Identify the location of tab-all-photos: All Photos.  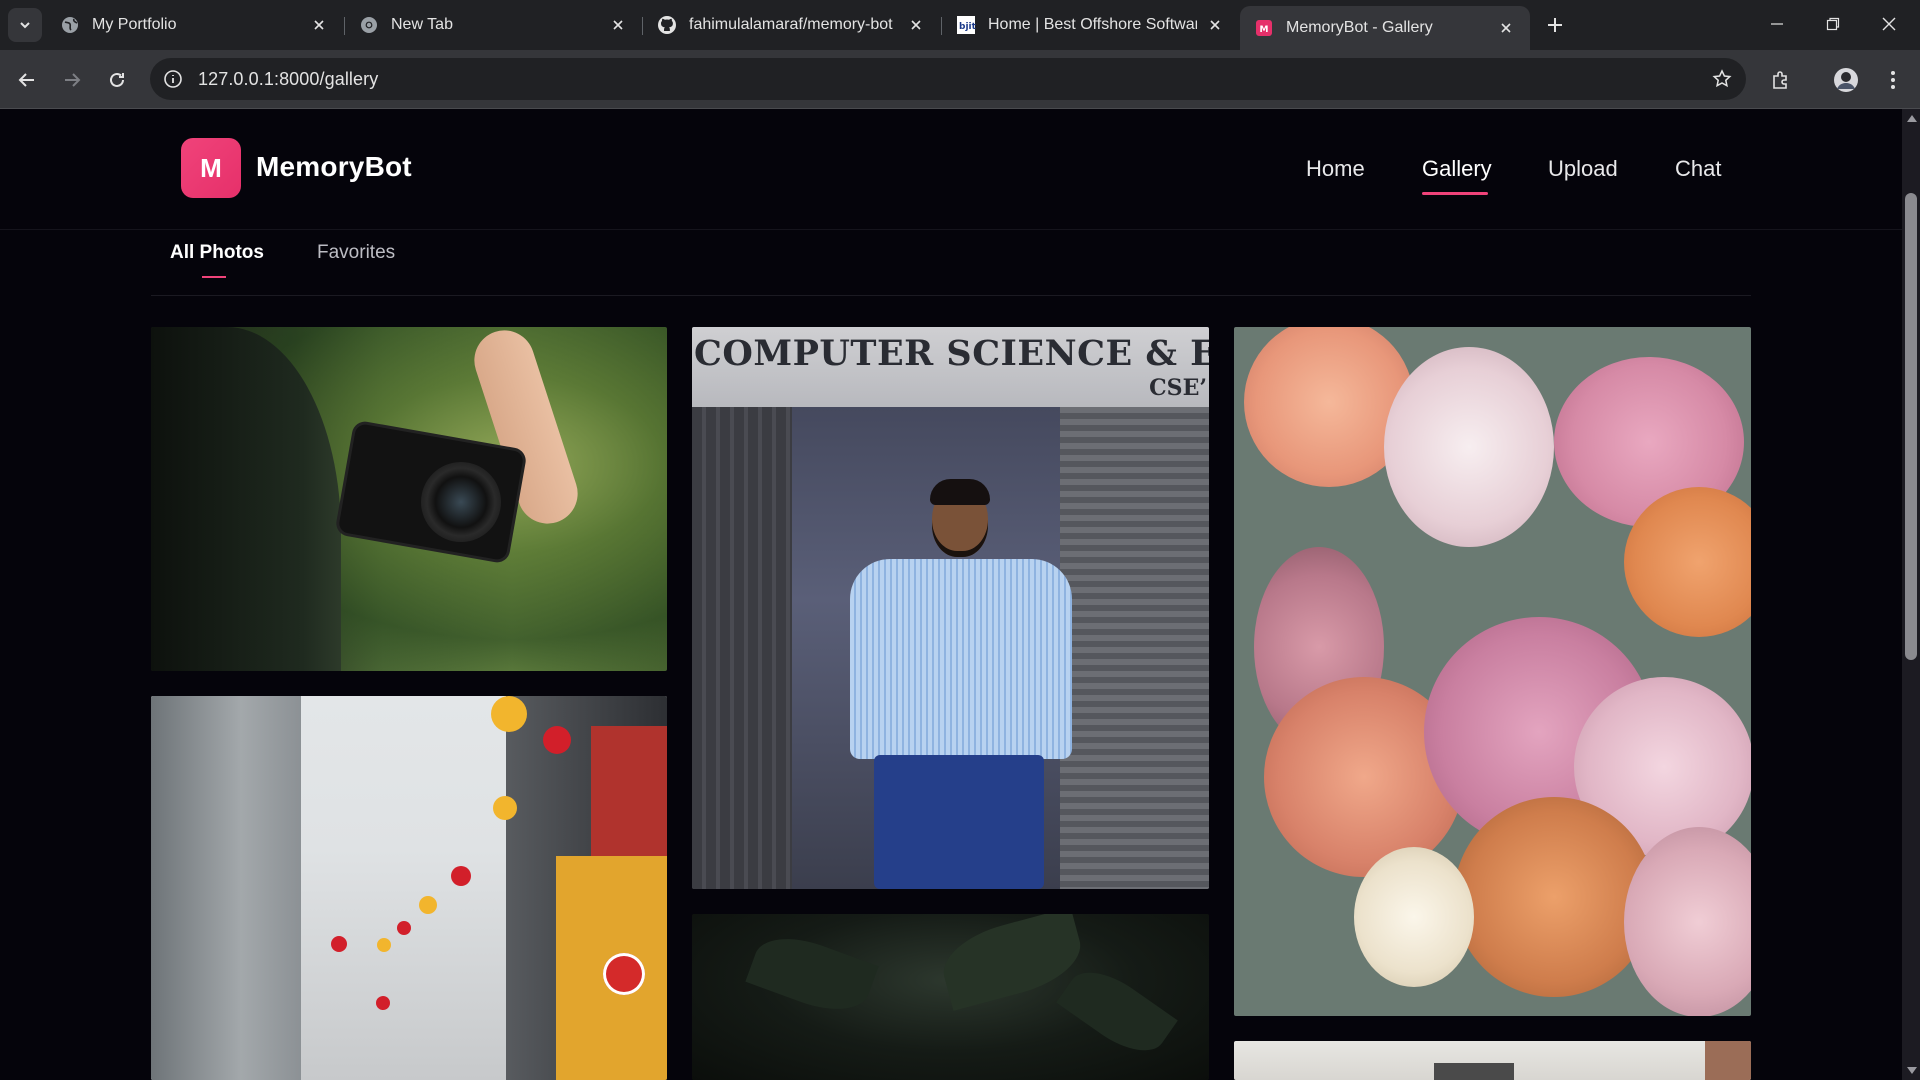
(217, 253).